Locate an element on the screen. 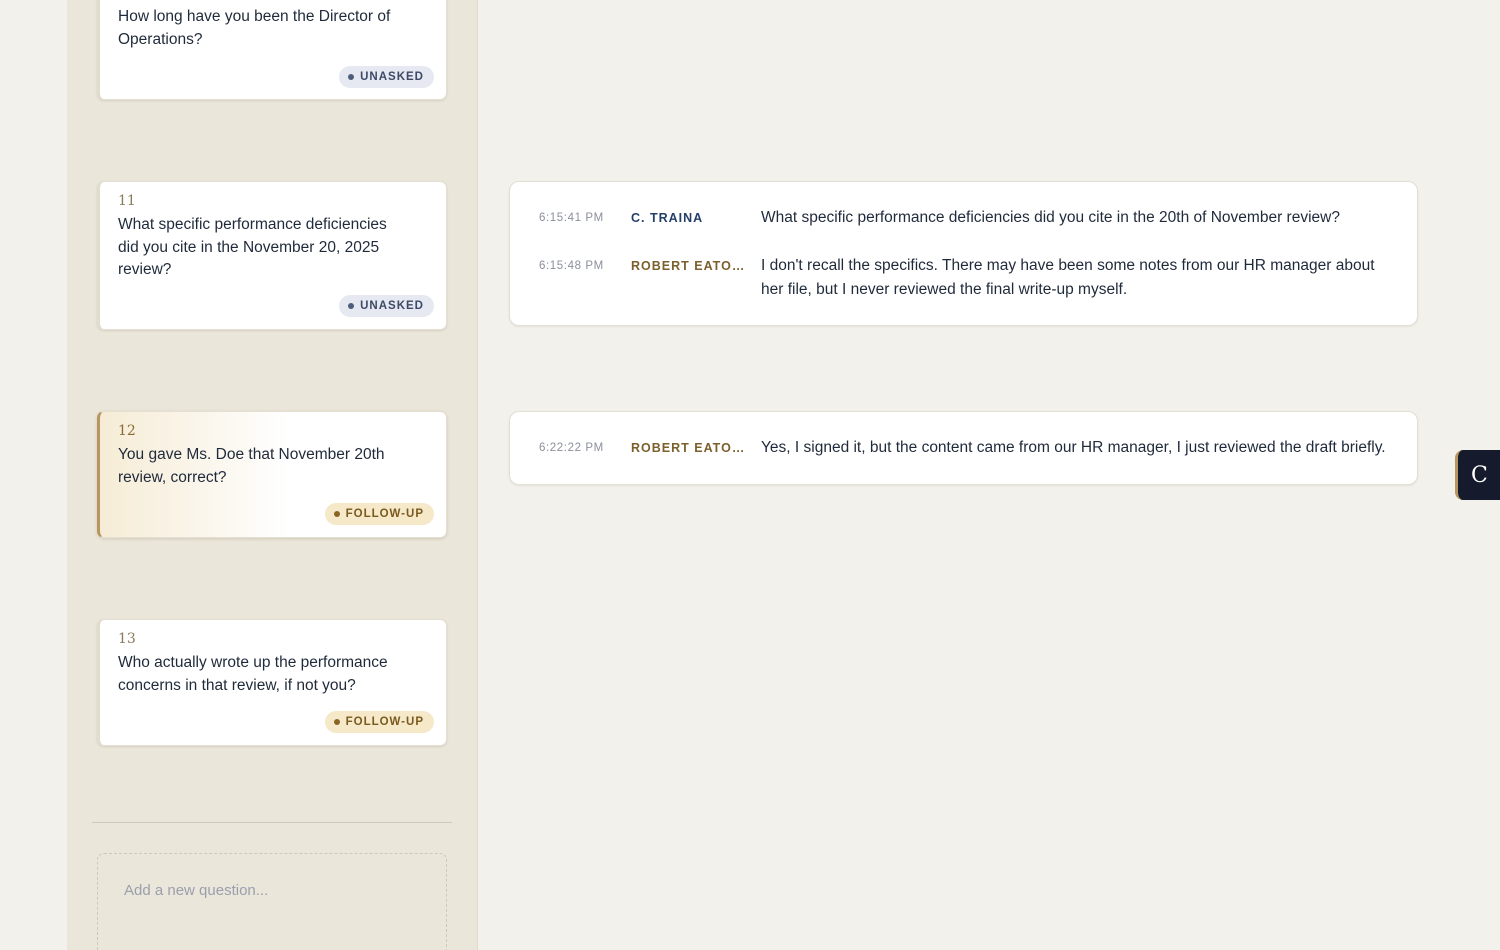 The width and height of the screenshot is (1500, 950). question-number: 11 is located at coordinates (127, 201).